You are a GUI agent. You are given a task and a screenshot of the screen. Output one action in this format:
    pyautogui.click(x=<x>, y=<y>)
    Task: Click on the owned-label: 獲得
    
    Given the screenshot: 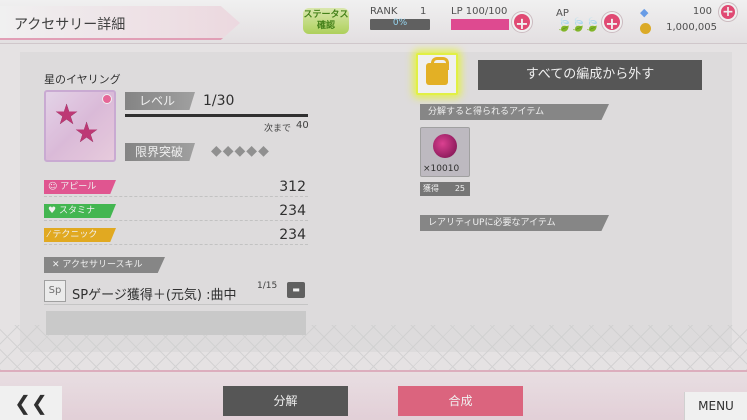 What is the action you would take?
    pyautogui.click(x=431, y=188)
    